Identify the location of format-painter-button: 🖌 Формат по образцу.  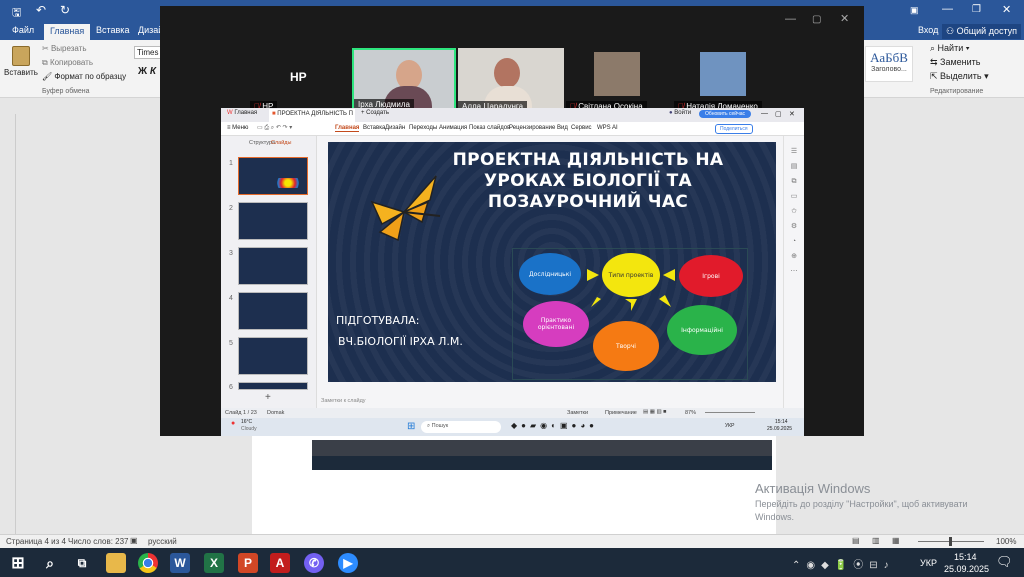
(84, 76).